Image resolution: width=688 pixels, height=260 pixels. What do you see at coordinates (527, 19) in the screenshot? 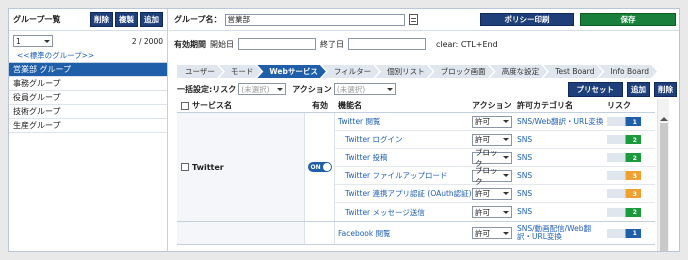
I see `policy-print-button: ポリシー印刷` at bounding box center [527, 19].